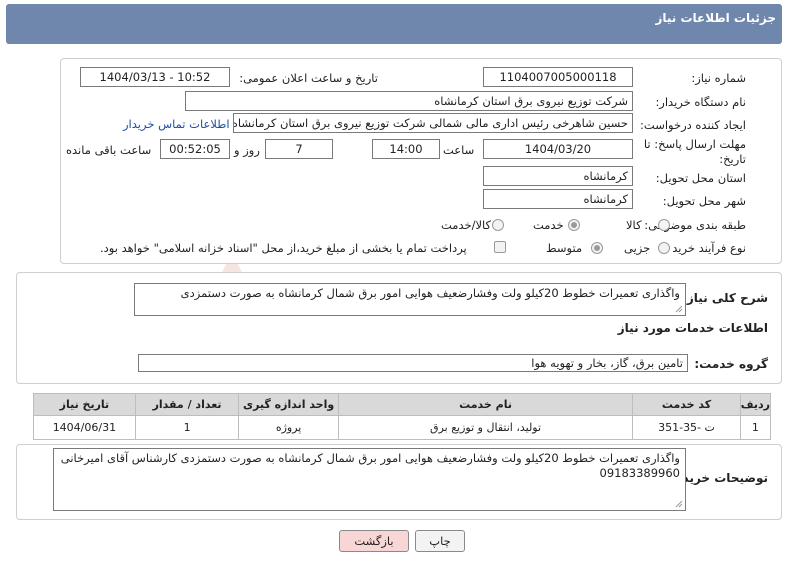  What do you see at coordinates (715, 18) in the screenshot?
I see `page-title: جزئیات اطلاعات نیاز` at bounding box center [715, 18].